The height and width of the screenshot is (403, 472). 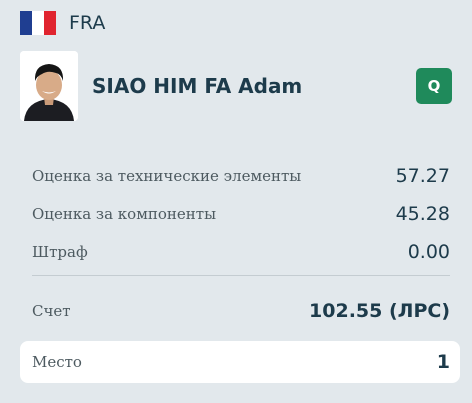 What do you see at coordinates (443, 362) in the screenshot?
I see `rank-value: 1` at bounding box center [443, 362].